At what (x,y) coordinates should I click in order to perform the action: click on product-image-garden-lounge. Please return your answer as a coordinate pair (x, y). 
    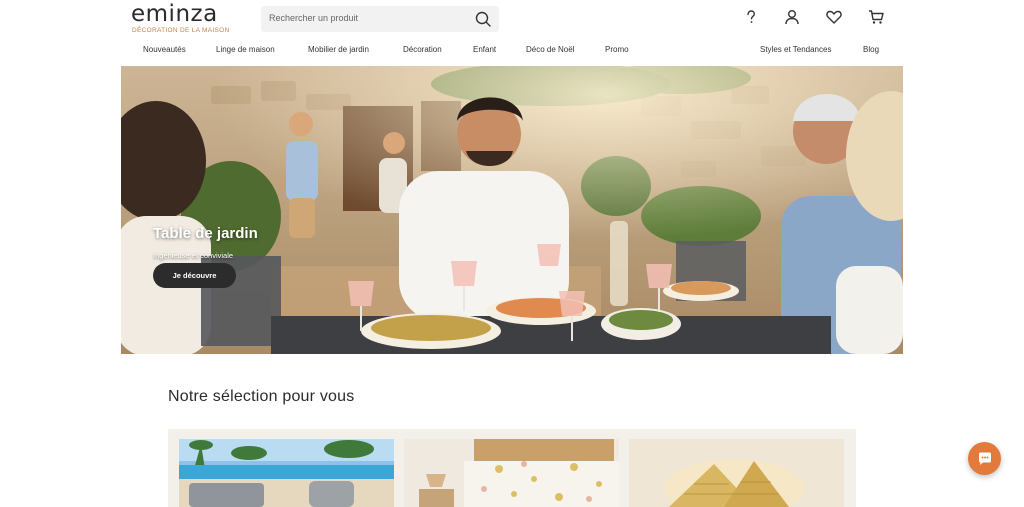
    Looking at the image, I should click on (286, 473).